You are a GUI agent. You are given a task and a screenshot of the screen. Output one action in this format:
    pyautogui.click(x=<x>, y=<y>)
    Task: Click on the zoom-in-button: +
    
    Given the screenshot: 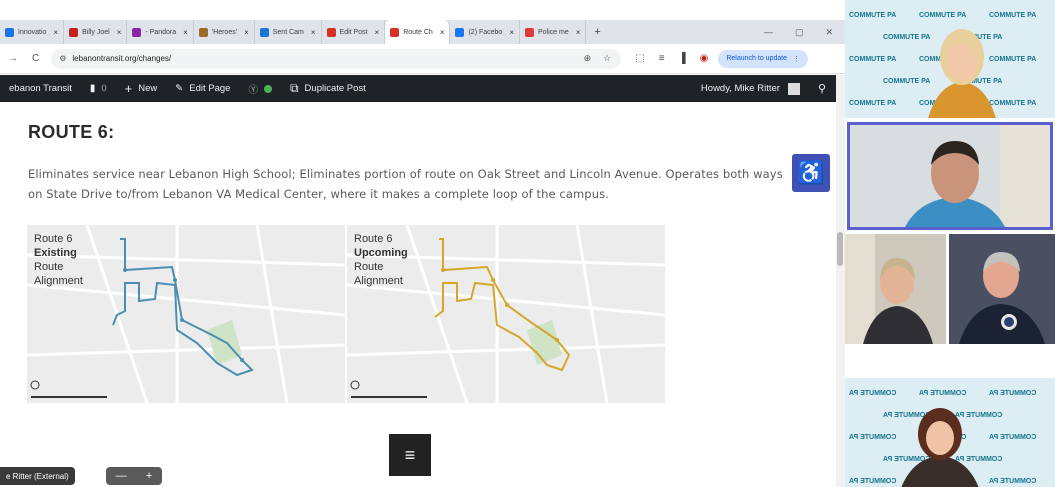 What is the action you would take?
    pyautogui.click(x=149, y=476)
    